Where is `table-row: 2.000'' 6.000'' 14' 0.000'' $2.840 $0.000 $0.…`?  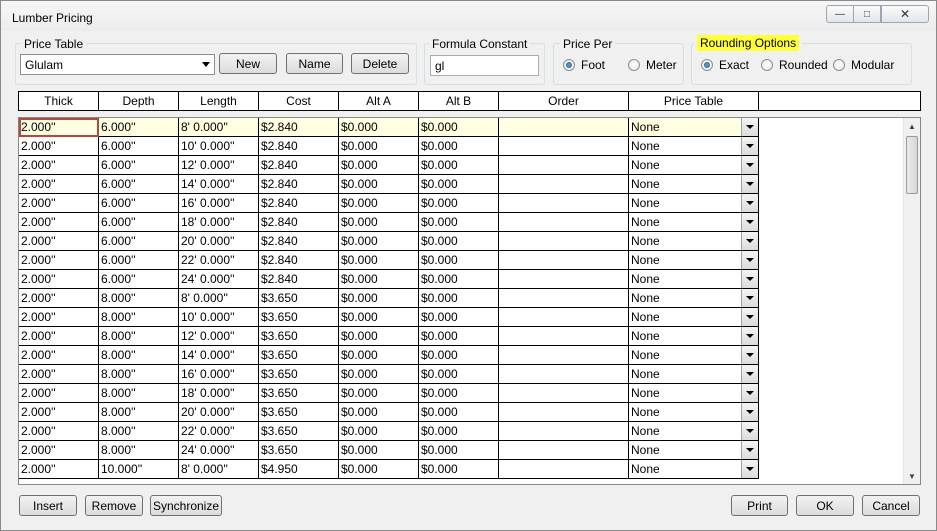
table-row: 2.000'' 6.000'' 14' 0.000'' $2.840 $0.000 $0.… is located at coordinates (389, 184).